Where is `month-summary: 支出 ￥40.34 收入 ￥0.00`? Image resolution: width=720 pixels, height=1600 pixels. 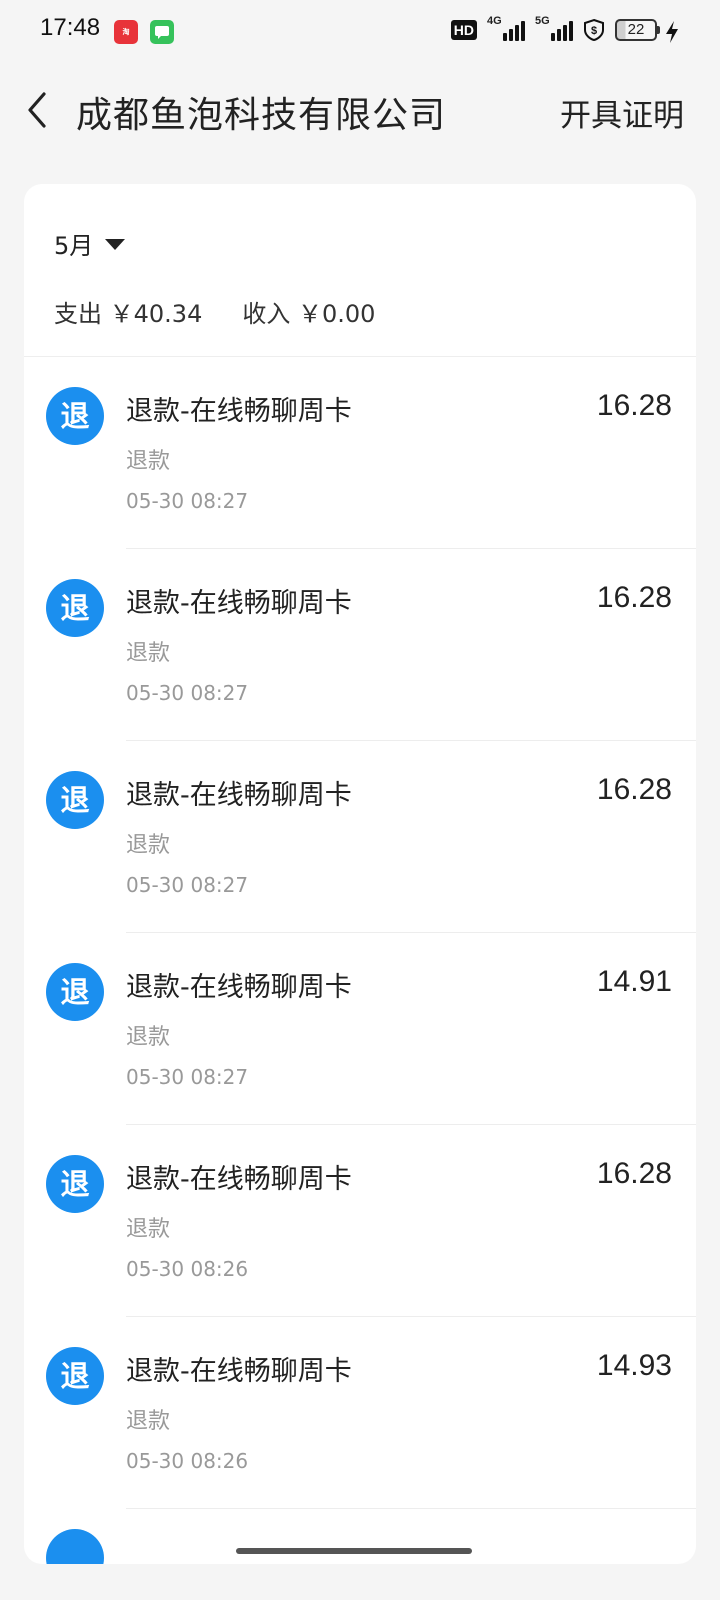
month-summary: 支出 ￥40.34 收入 ￥0.00 is located at coordinates (214, 311).